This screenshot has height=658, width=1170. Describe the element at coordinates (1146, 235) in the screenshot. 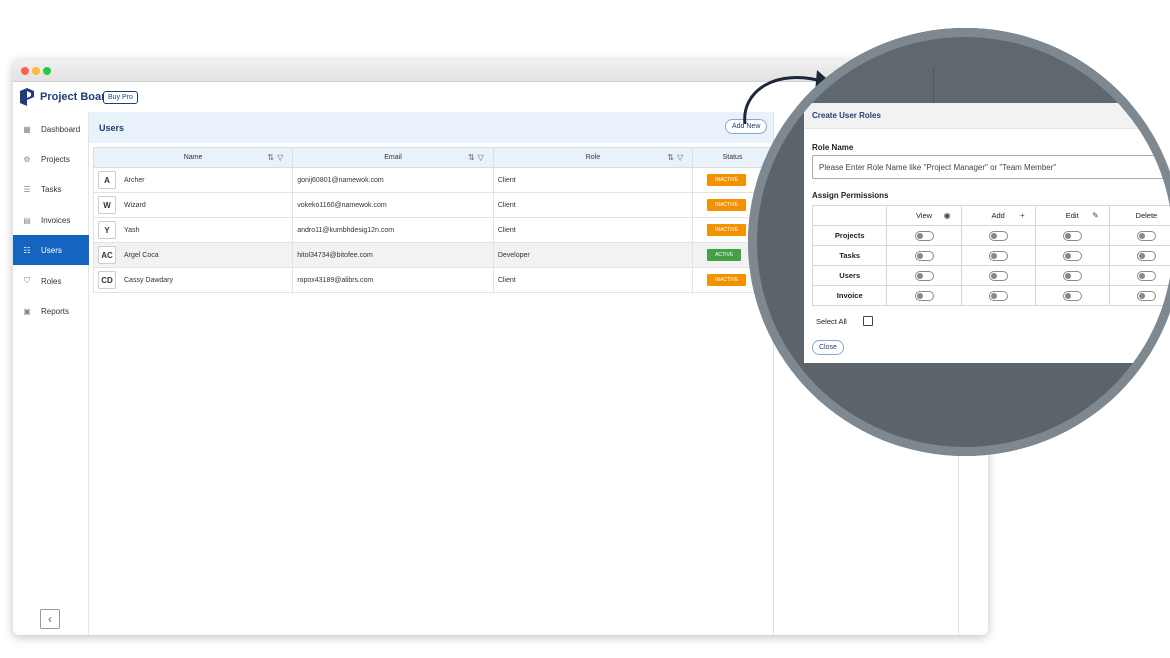

I see `delete-projects-toggle` at that location.